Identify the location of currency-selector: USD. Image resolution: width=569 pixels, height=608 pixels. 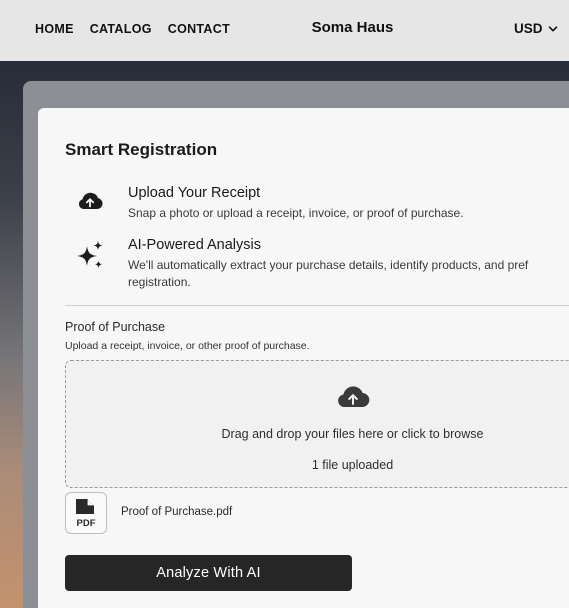
(536, 28).